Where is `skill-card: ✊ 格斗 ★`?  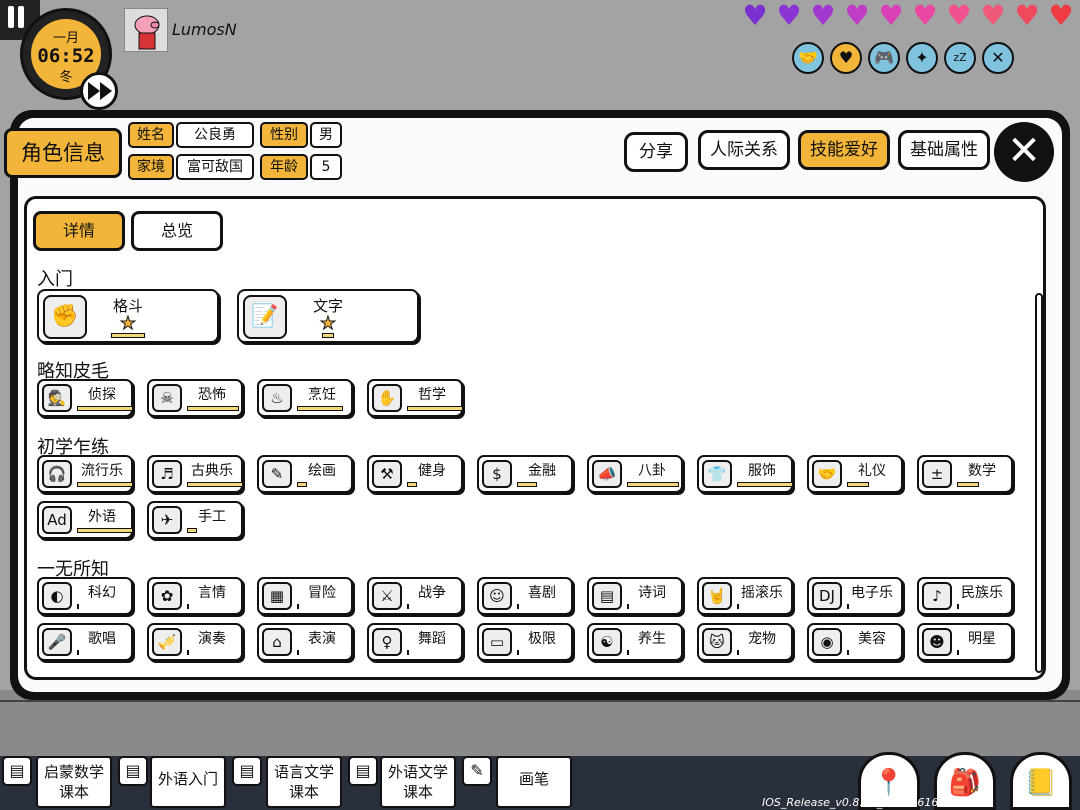
skill-card: ✊ 格斗 ★ is located at coordinates (128, 316).